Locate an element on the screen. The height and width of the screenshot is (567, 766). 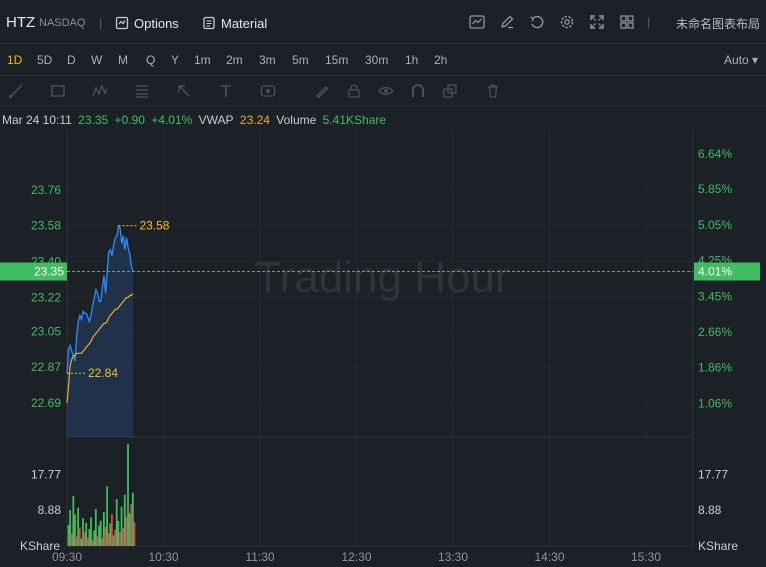
pct-tick-label: 3.45% is located at coordinates (715, 297).